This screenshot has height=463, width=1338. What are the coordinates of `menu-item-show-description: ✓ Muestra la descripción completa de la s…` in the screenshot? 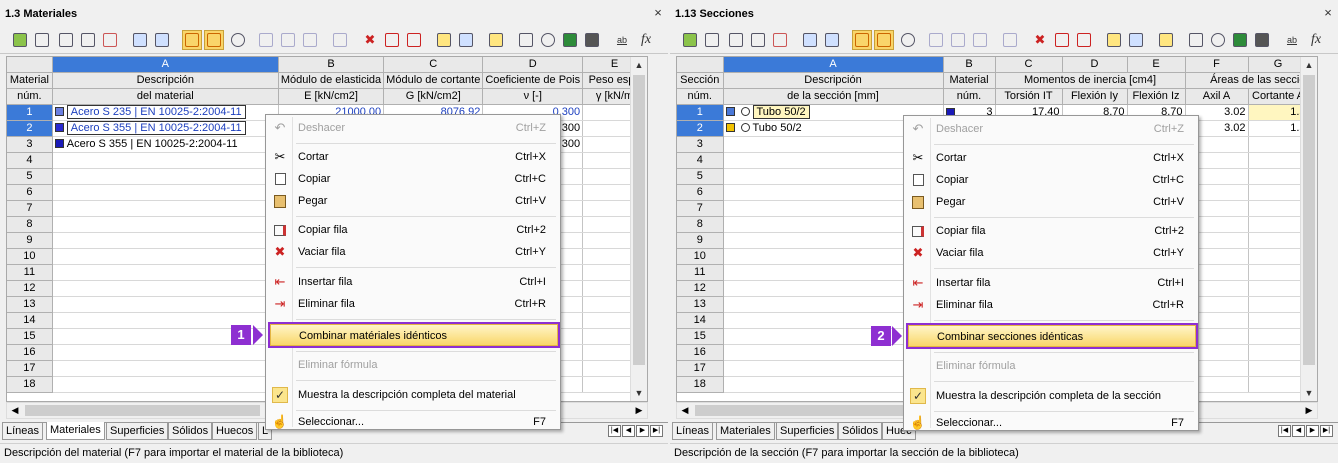 It's located at (1051, 396).